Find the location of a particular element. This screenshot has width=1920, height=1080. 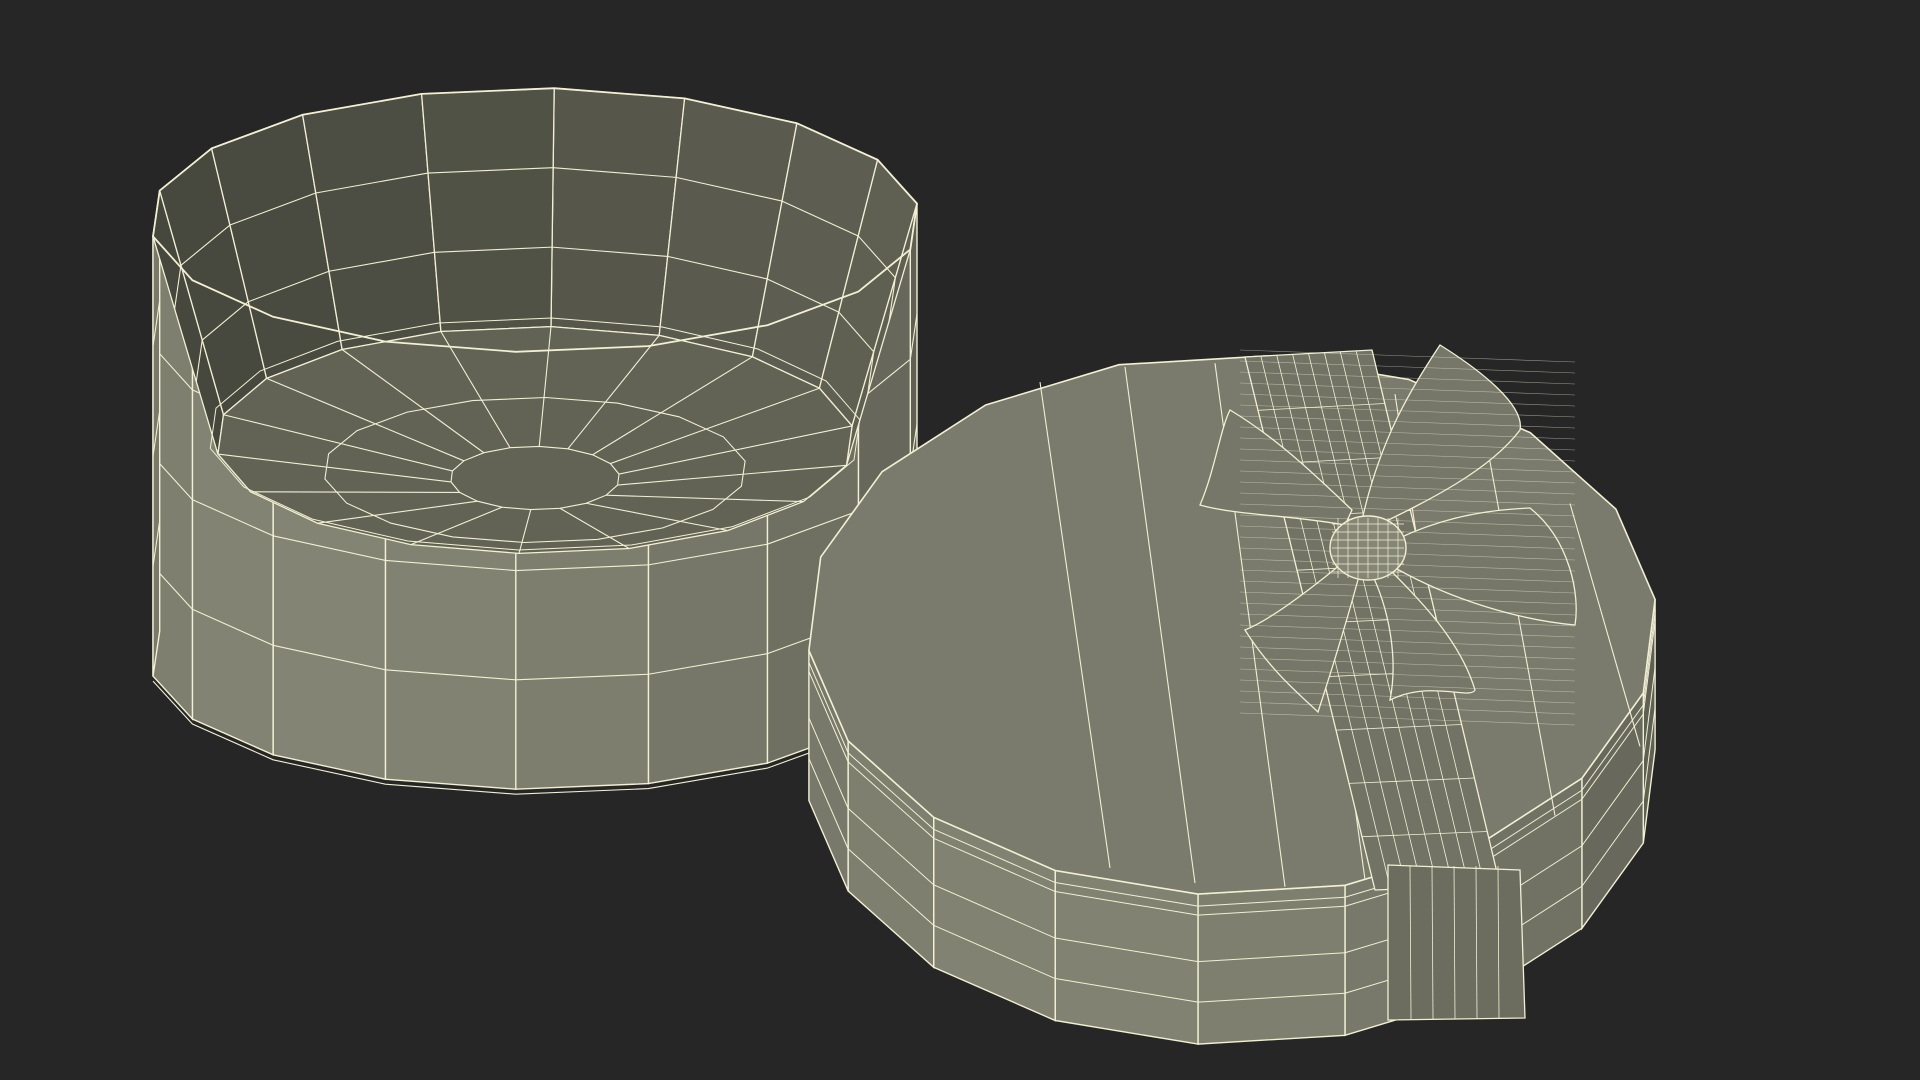

inner-wall-face is located at coordinates (487, 210).